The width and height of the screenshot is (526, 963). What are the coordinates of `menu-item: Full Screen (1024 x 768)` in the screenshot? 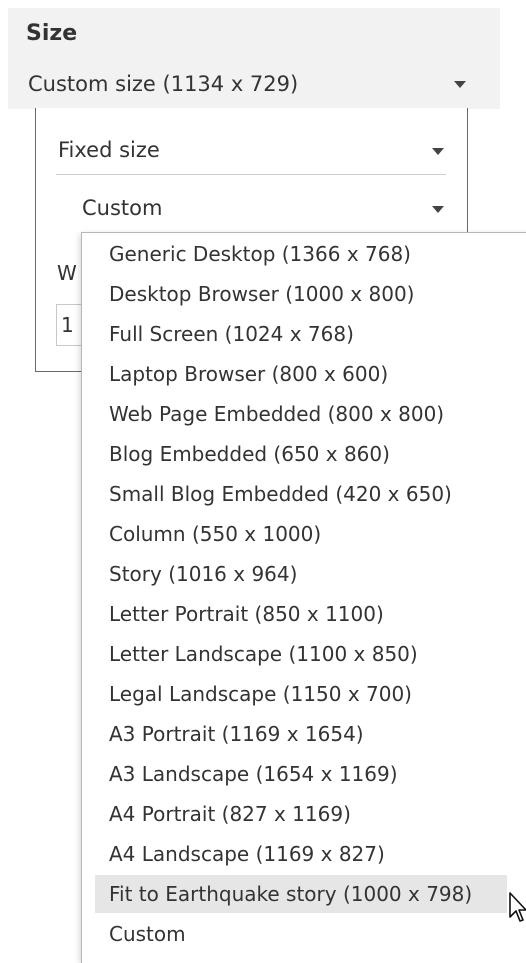 It's located at (301, 334).